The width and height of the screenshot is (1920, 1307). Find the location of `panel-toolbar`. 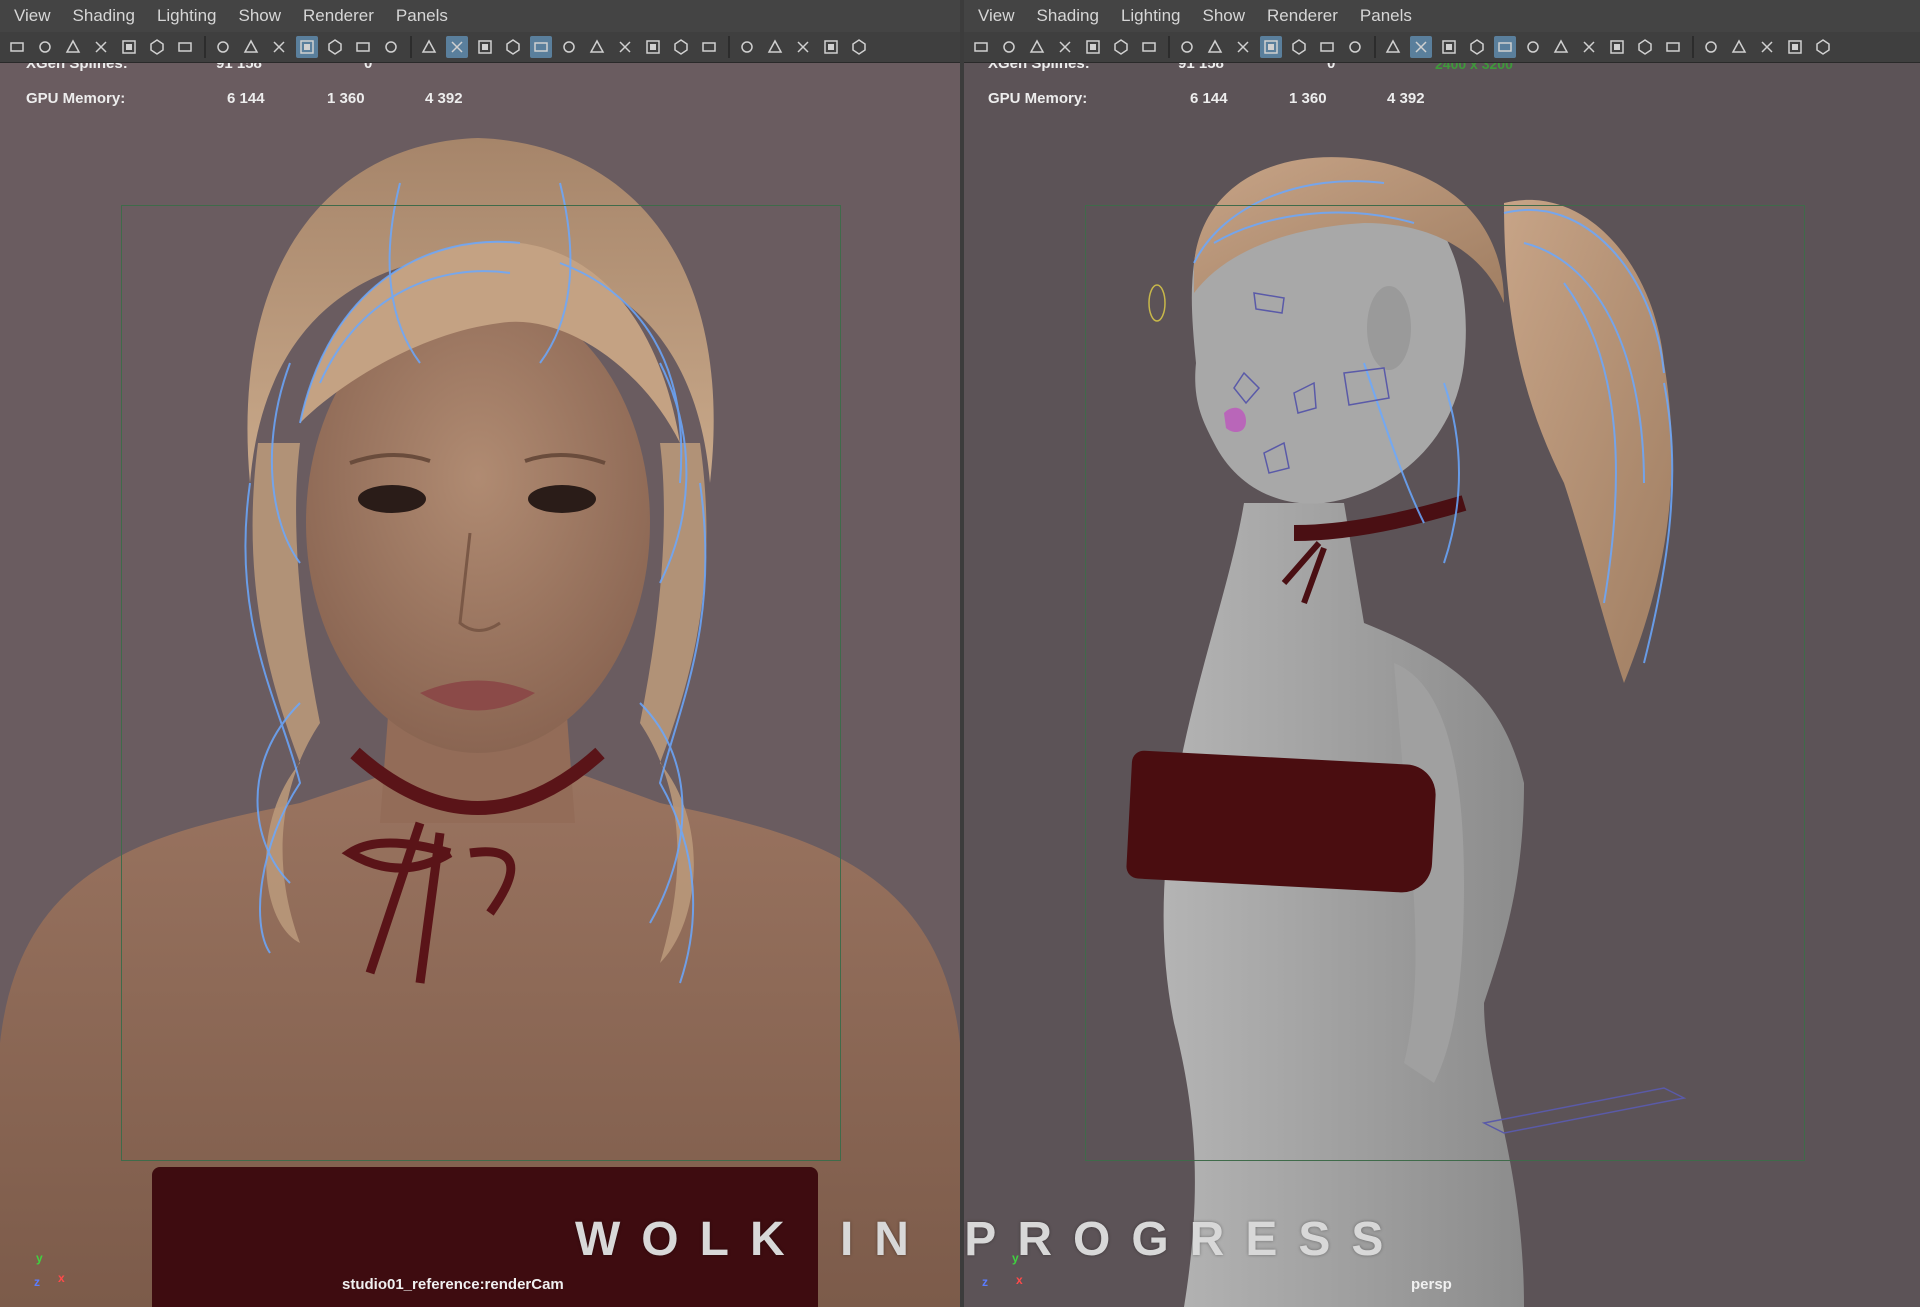

panel-toolbar is located at coordinates (480, 47).